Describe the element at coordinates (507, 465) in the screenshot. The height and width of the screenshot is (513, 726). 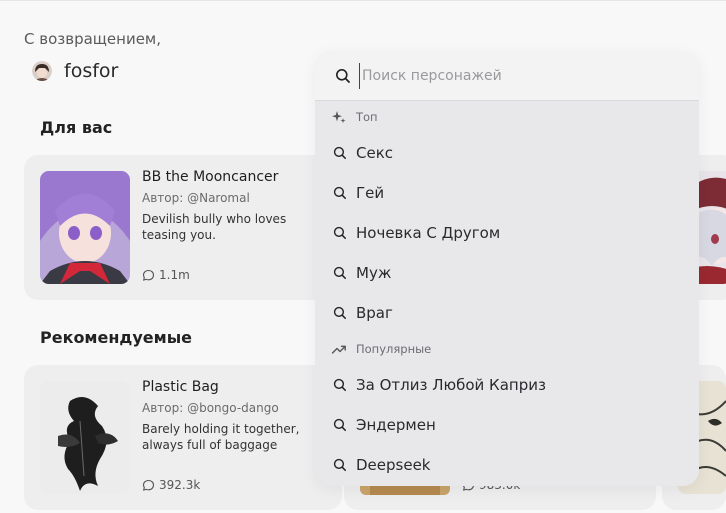
I see `suggestion-item: Deepseek` at that location.